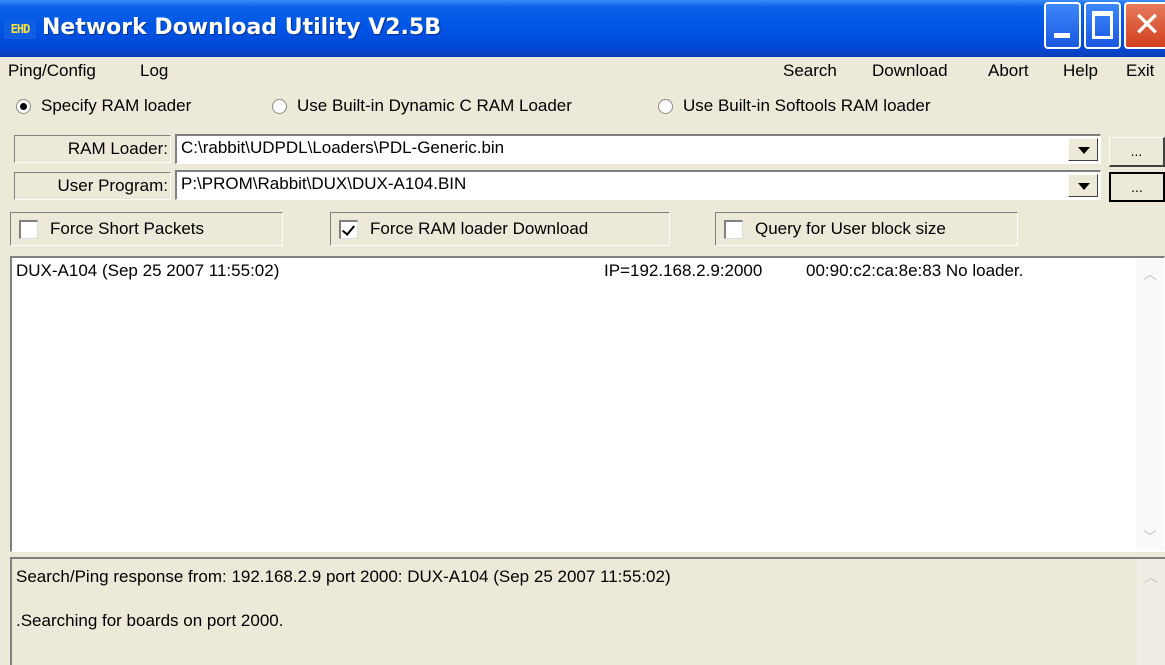 The image size is (1165, 665). Describe the element at coordinates (1008, 71) in the screenshot. I see `menu-abort: Abort` at that location.